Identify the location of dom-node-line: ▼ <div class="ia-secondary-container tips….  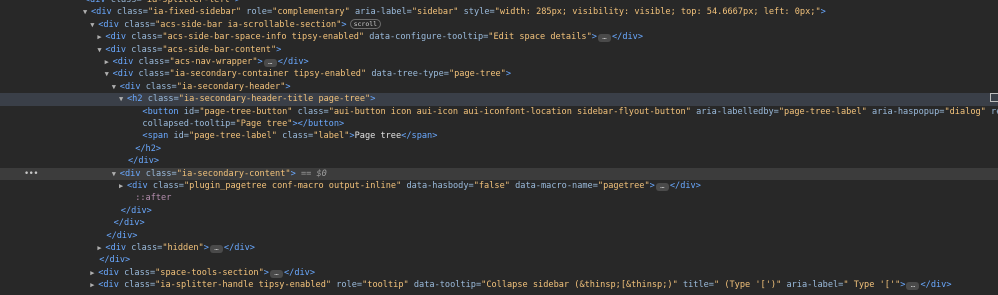
(499, 74).